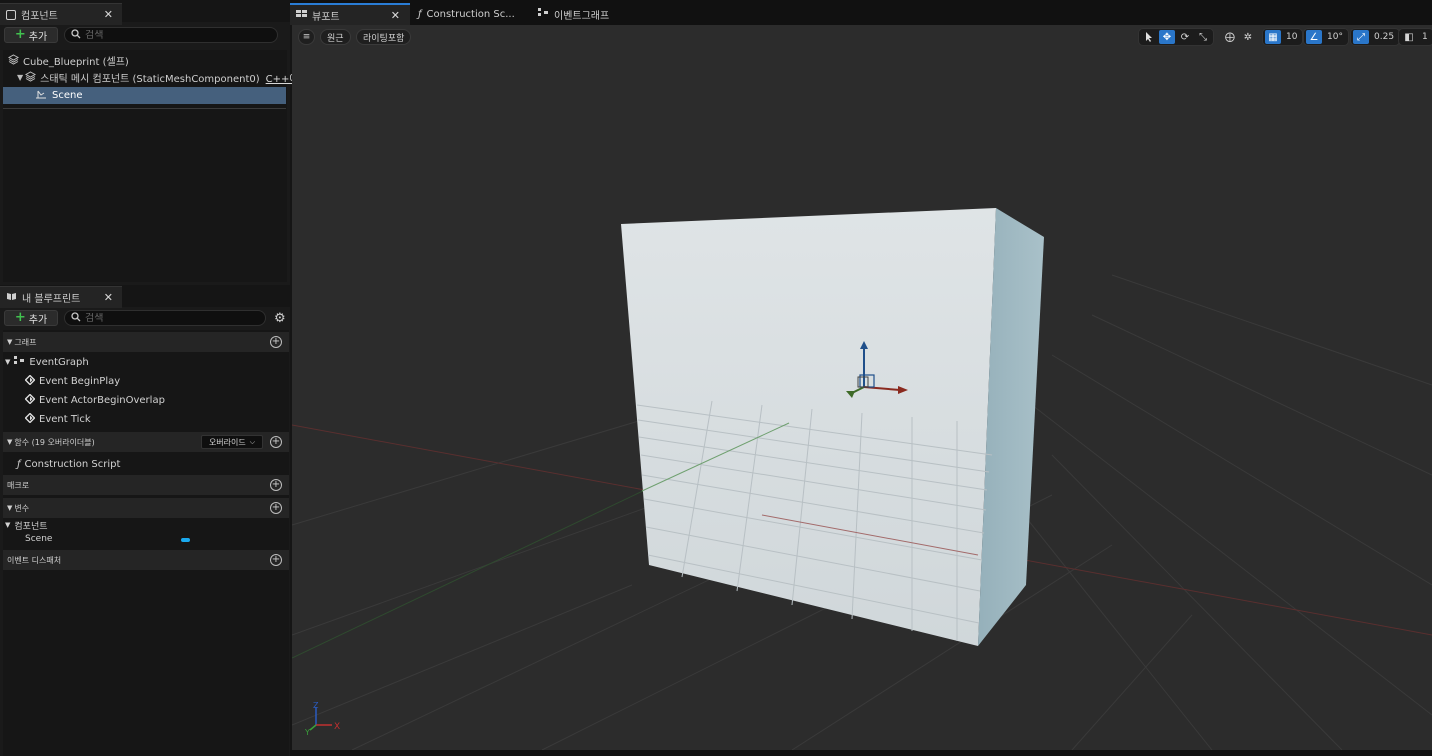  What do you see at coordinates (31, 77) in the screenshot?
I see `static-mesh-icon` at bounding box center [31, 77].